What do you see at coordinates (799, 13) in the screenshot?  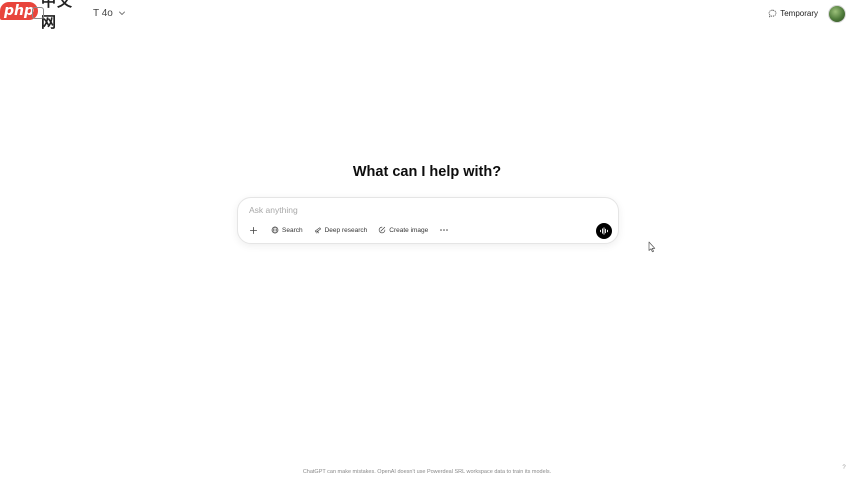 I see `temporary-label: Temporary` at bounding box center [799, 13].